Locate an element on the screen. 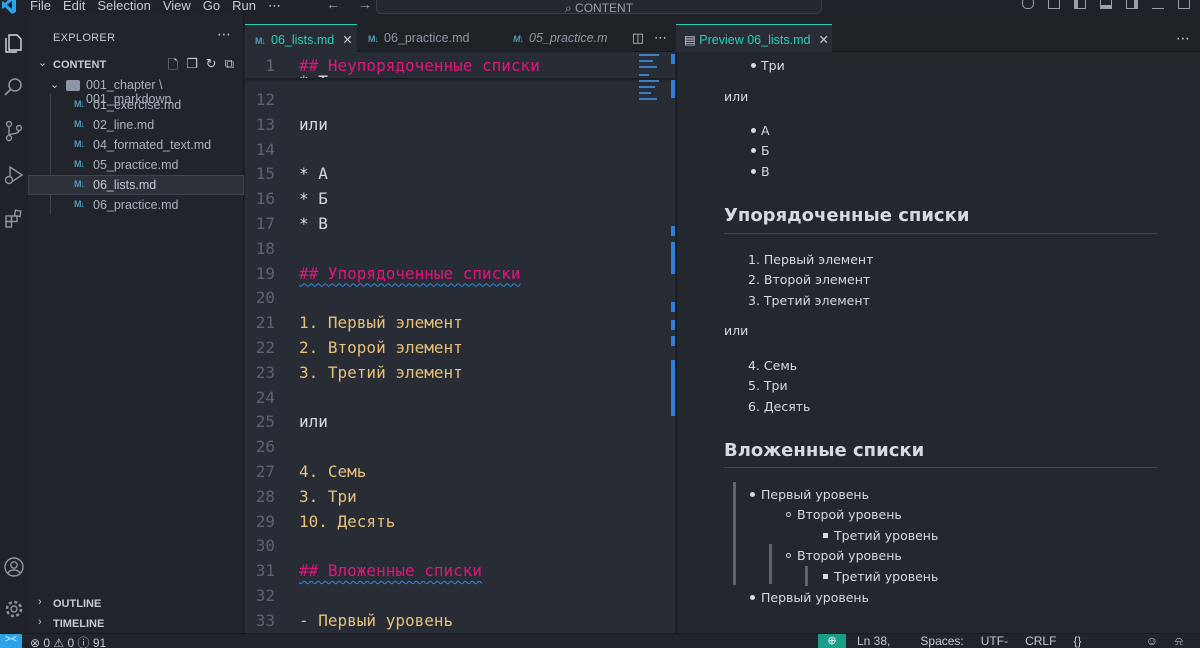 The height and width of the screenshot is (648, 1200). tab-preview-06-lists: ▤ Preview 06_lists.md ✕ is located at coordinates (754, 38).